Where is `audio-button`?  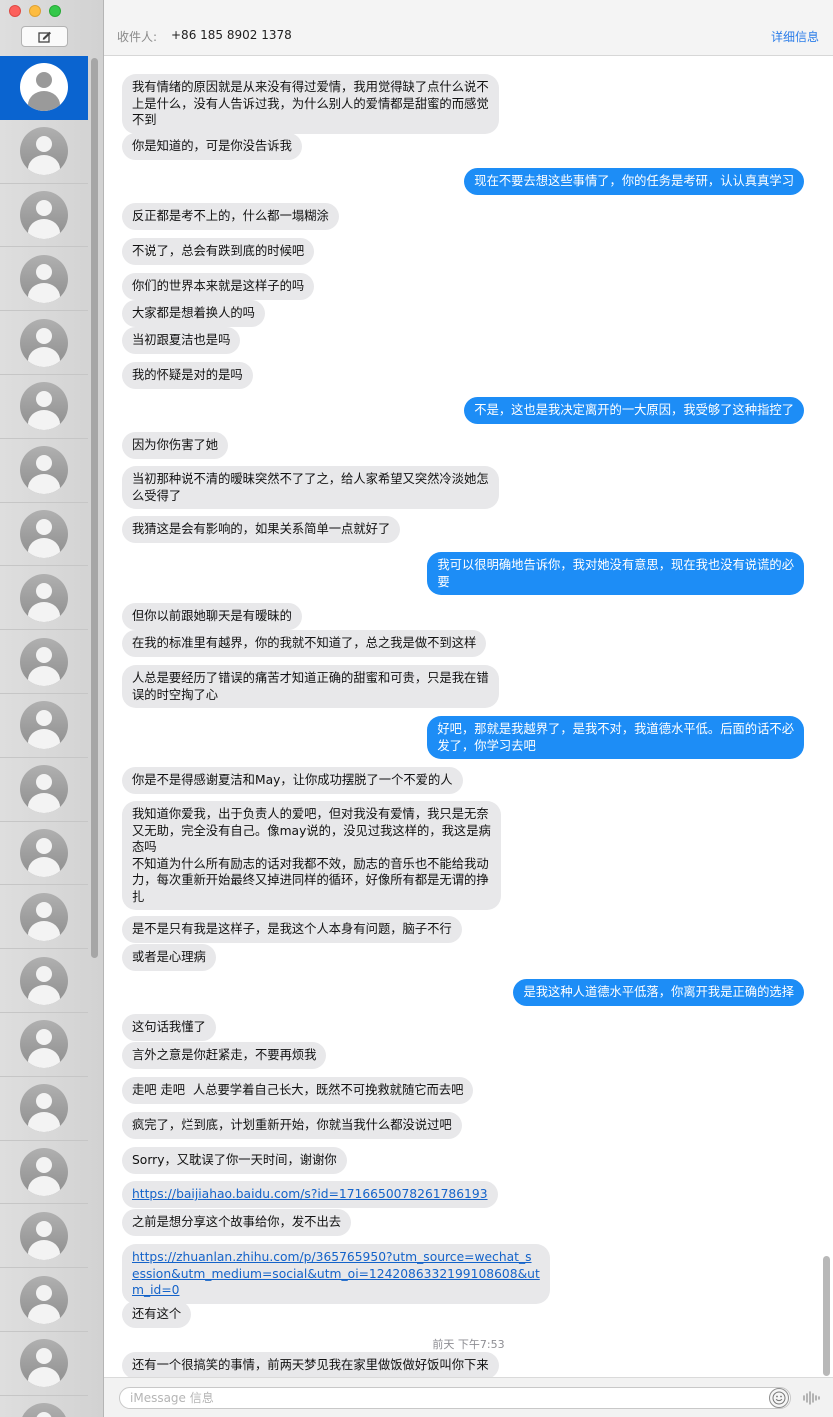 audio-button is located at coordinates (811, 1398).